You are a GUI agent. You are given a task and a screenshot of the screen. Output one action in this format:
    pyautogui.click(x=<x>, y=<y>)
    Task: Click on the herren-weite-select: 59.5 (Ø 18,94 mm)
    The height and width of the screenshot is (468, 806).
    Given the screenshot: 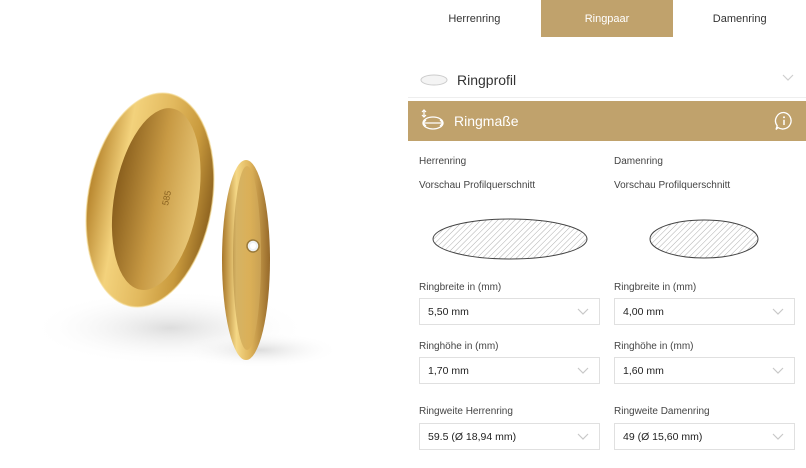 What is the action you would take?
    pyautogui.click(x=509, y=436)
    